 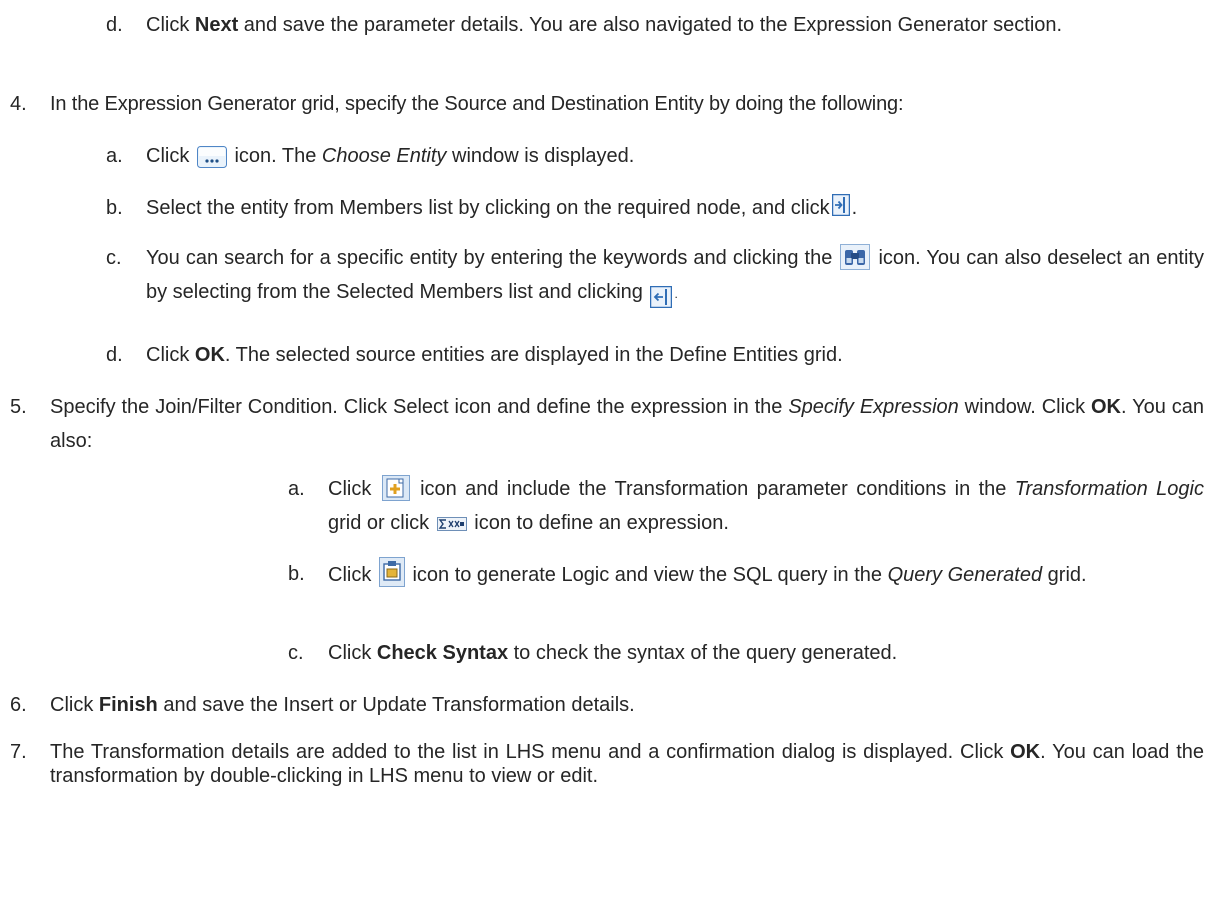 I want to click on step-4-marker: 4., so click(x=18, y=104).